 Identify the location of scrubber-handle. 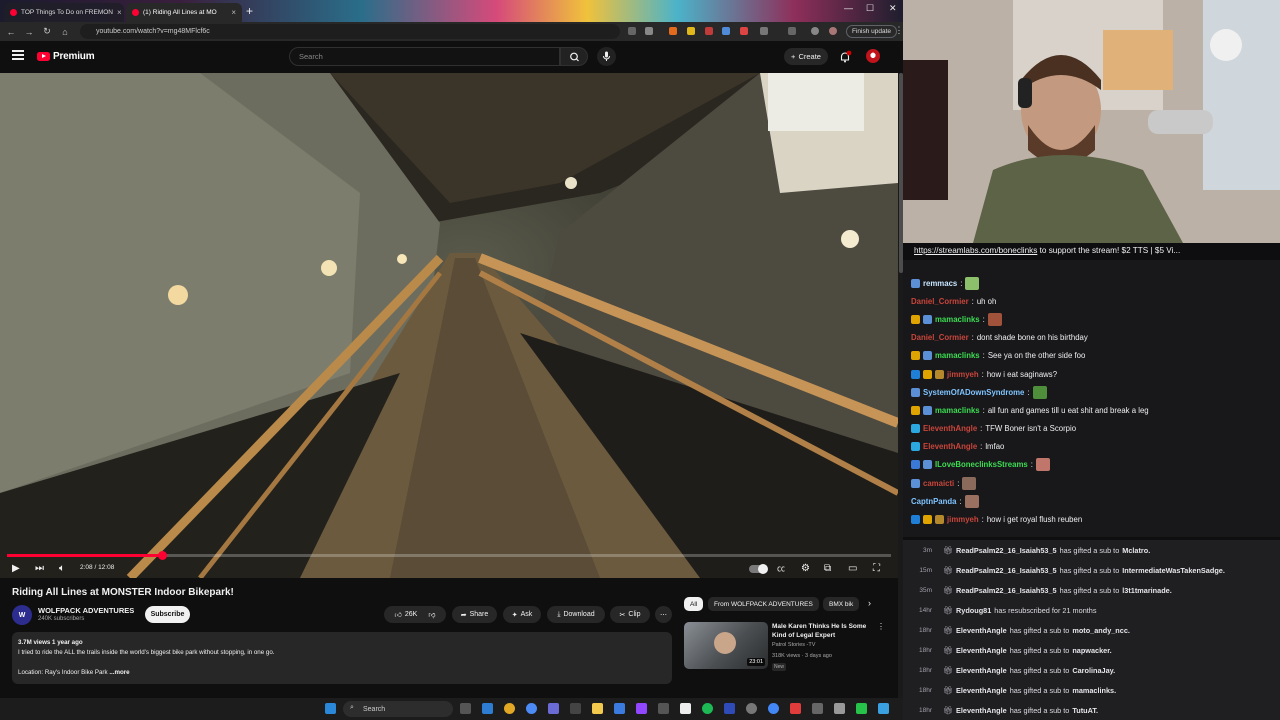
(163, 555).